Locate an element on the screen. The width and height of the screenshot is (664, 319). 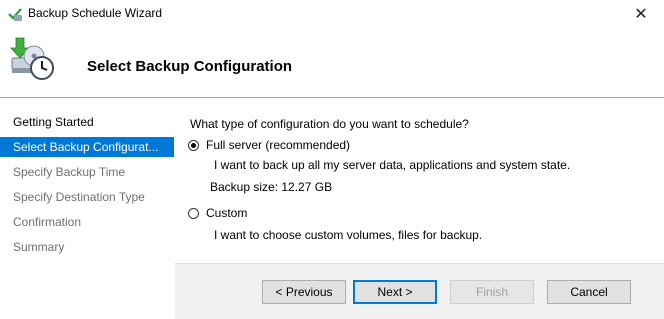
previous-button: < Previous is located at coordinates (304, 292).